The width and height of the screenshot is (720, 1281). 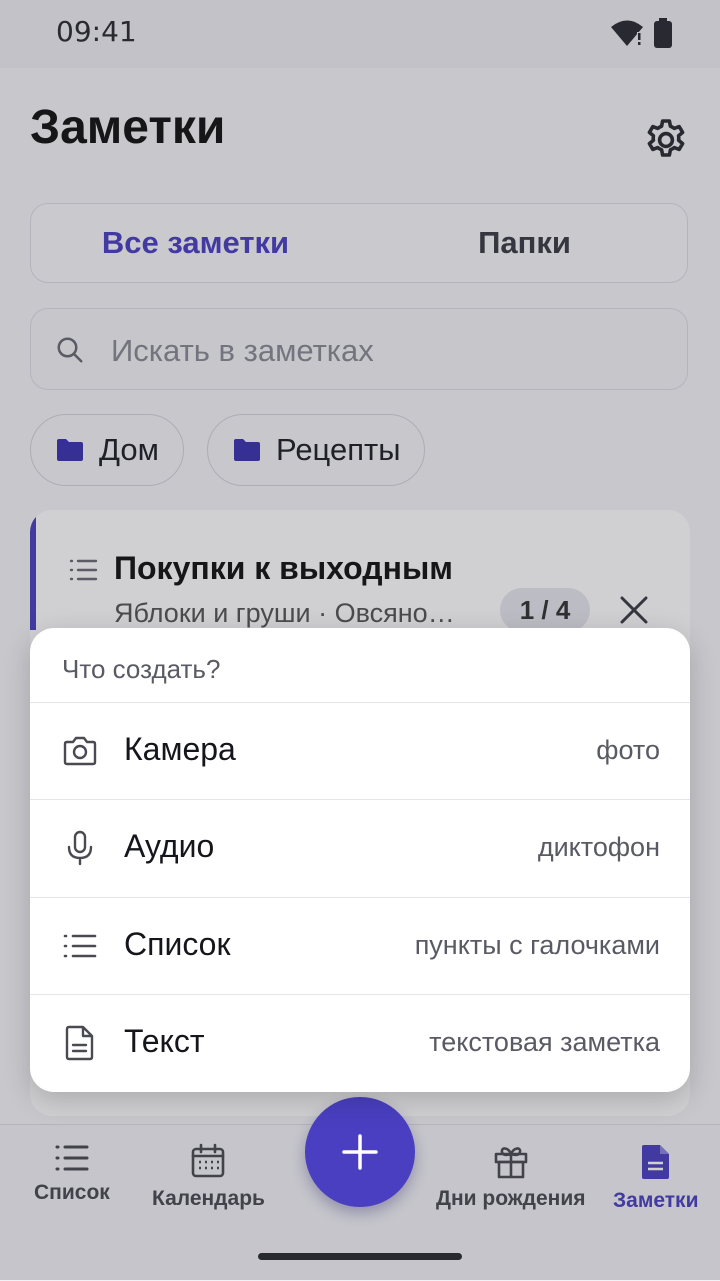 What do you see at coordinates (537, 945) in the screenshot?
I see `option-hint: пункты с галочками` at bounding box center [537, 945].